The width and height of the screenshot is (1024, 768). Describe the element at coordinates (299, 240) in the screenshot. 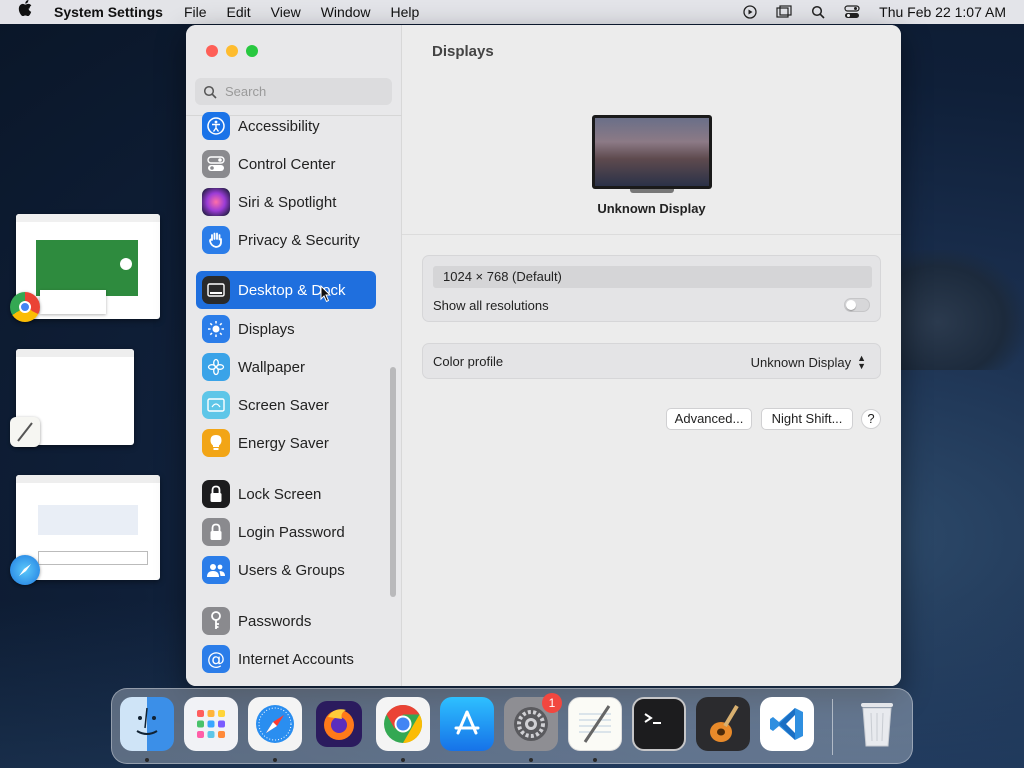

I see `sidebar-item-label: Privacy & Security` at that location.